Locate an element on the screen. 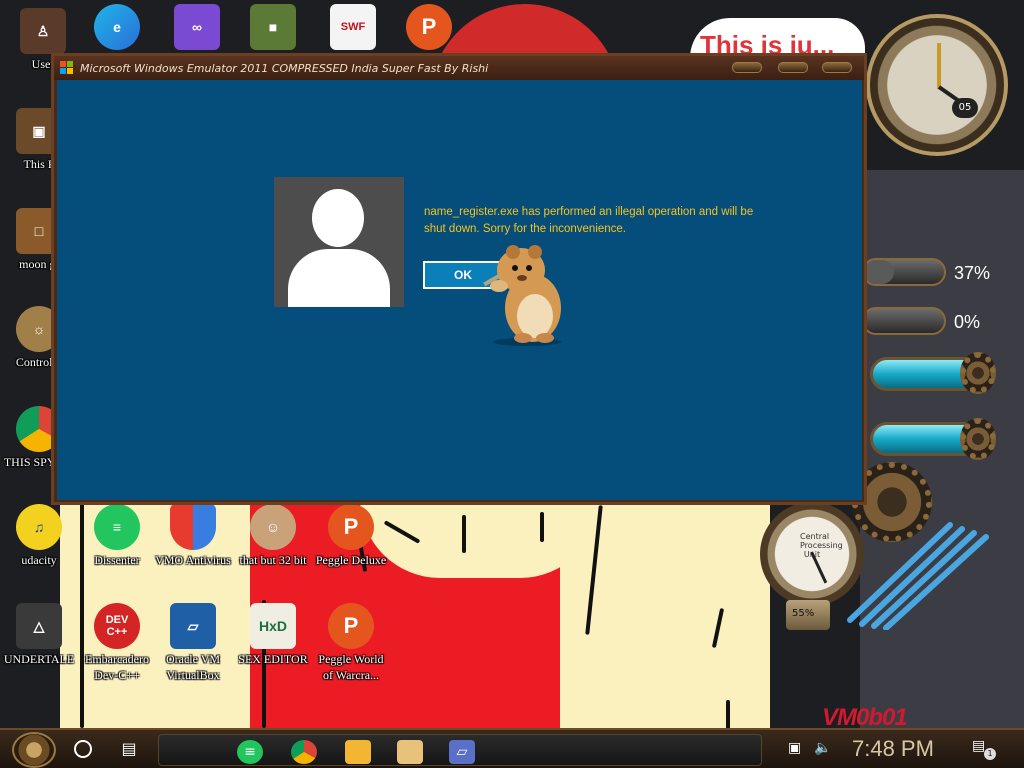 The height and width of the screenshot is (768, 1024). desktop-icon-undertale: △ UNDERTALE is located at coordinates (39, 635).